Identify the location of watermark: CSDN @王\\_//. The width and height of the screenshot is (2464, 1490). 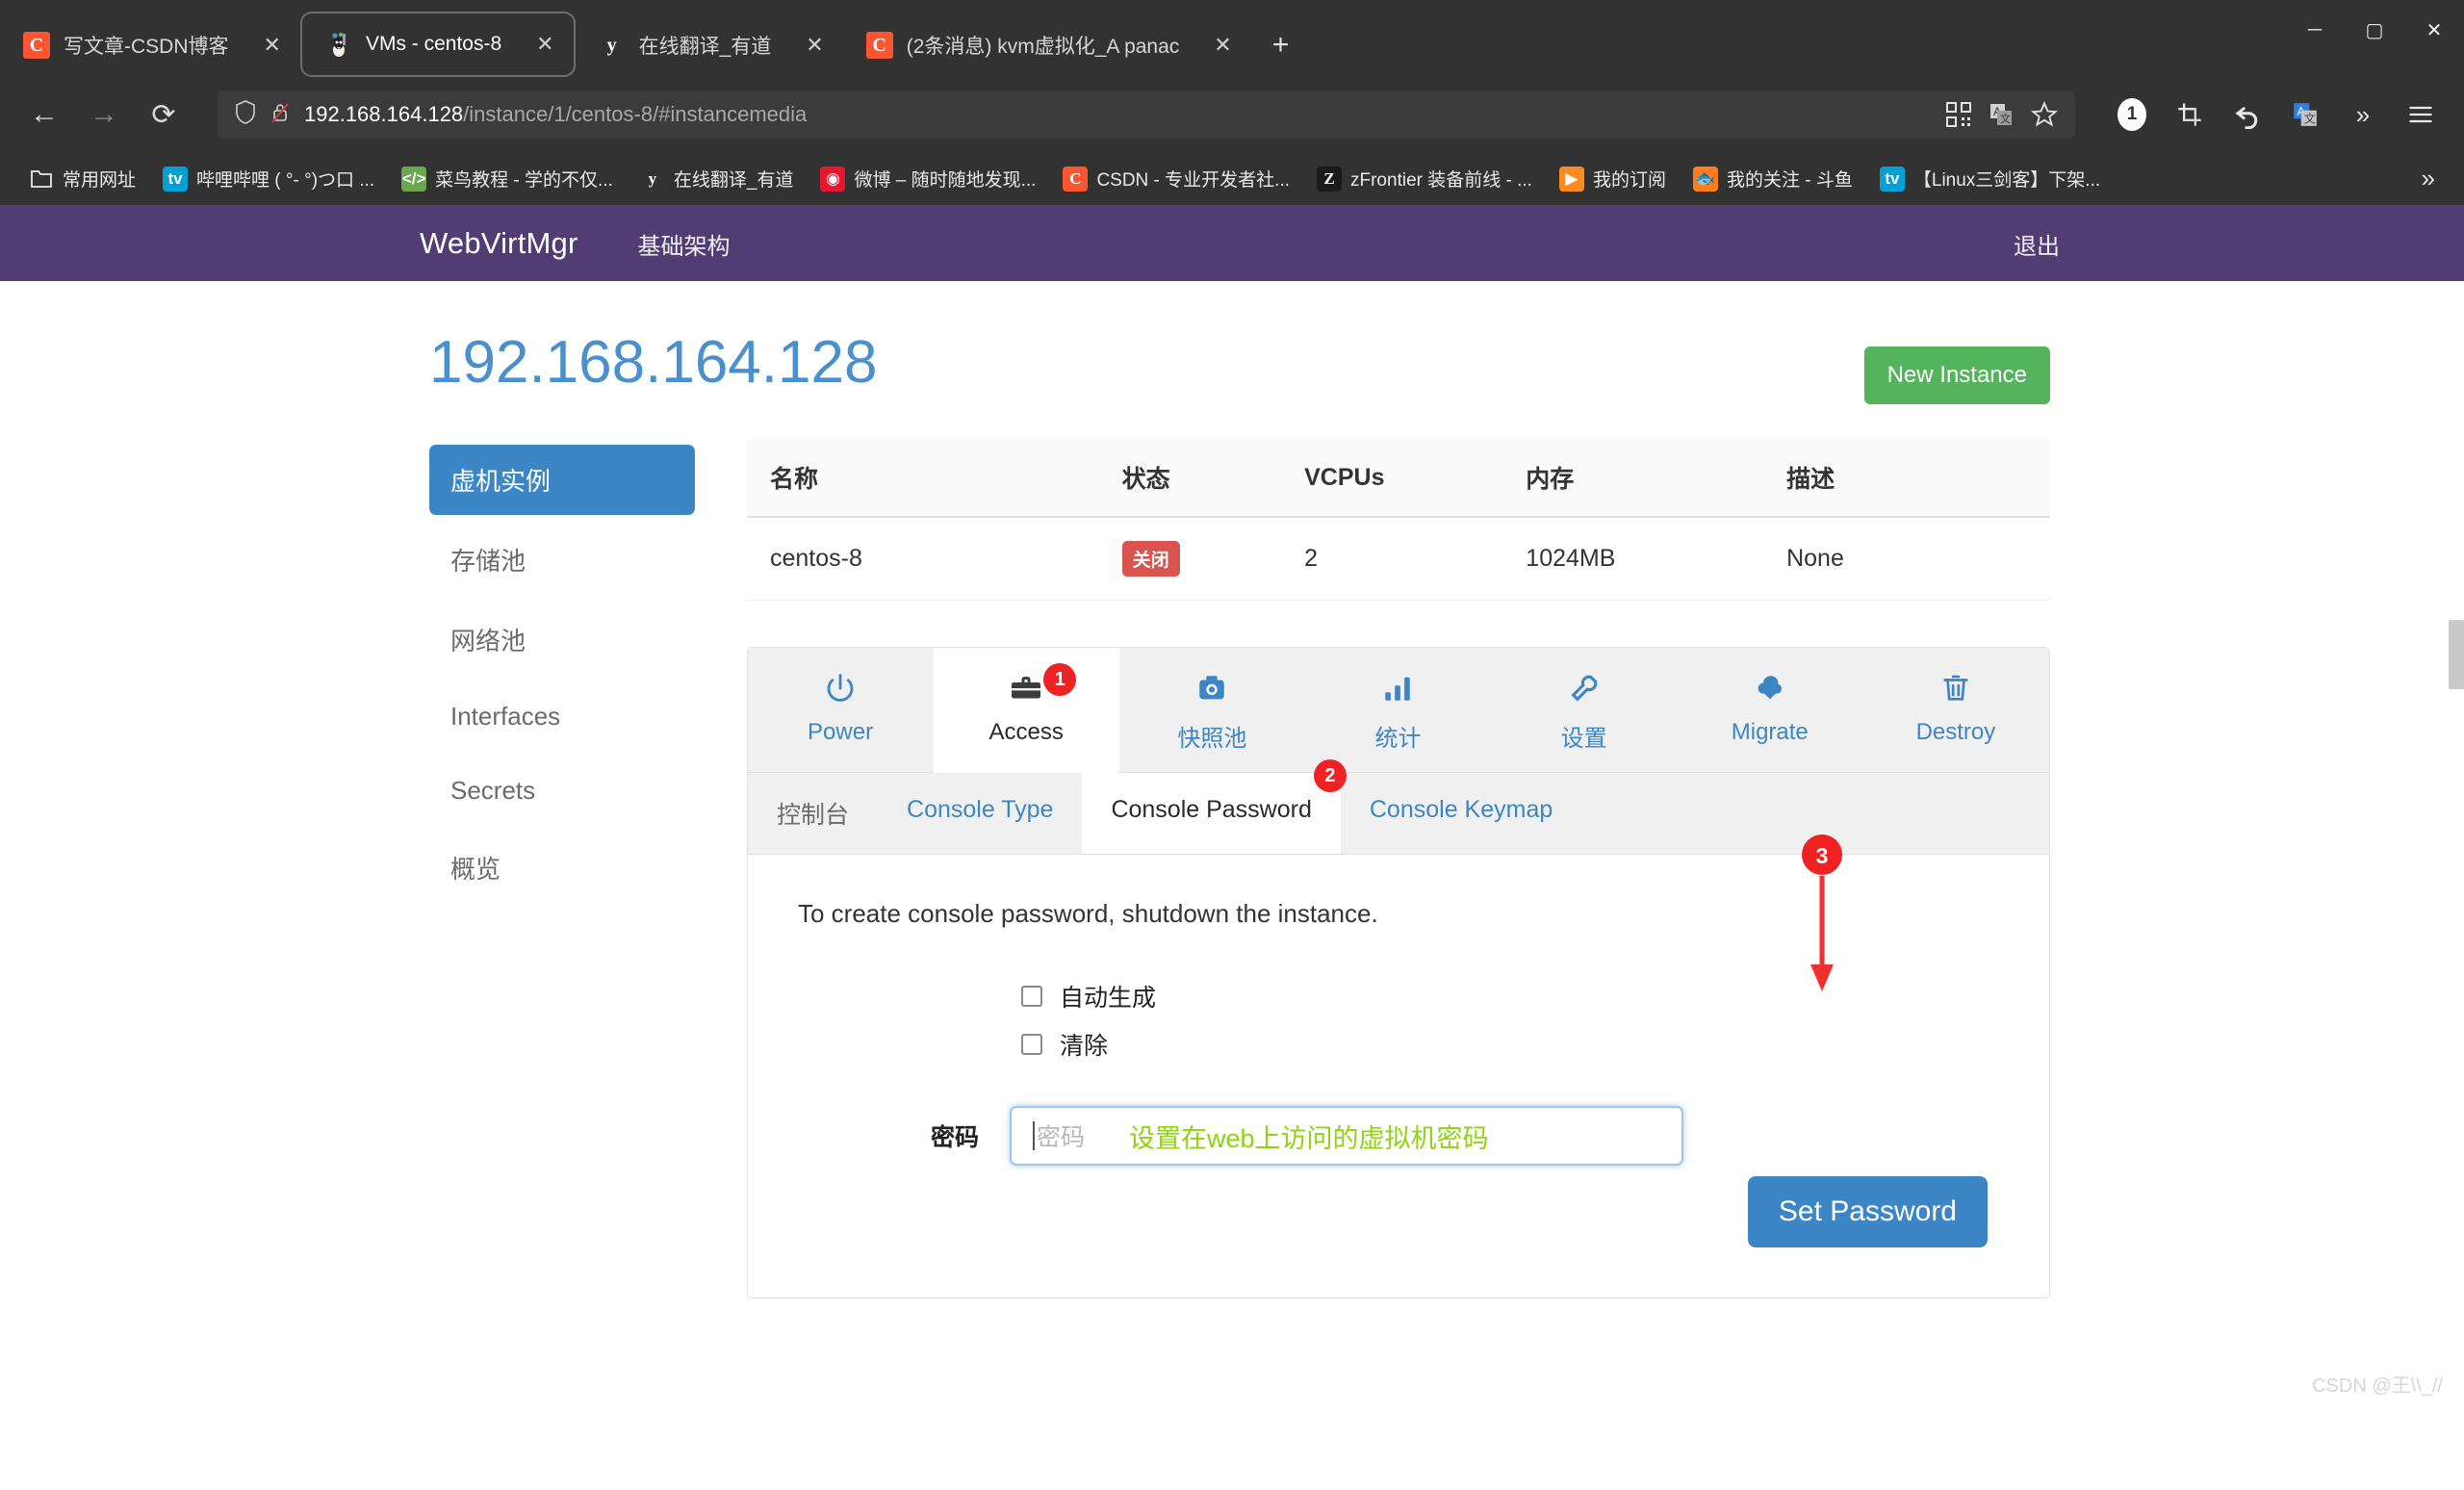
(2377, 1386).